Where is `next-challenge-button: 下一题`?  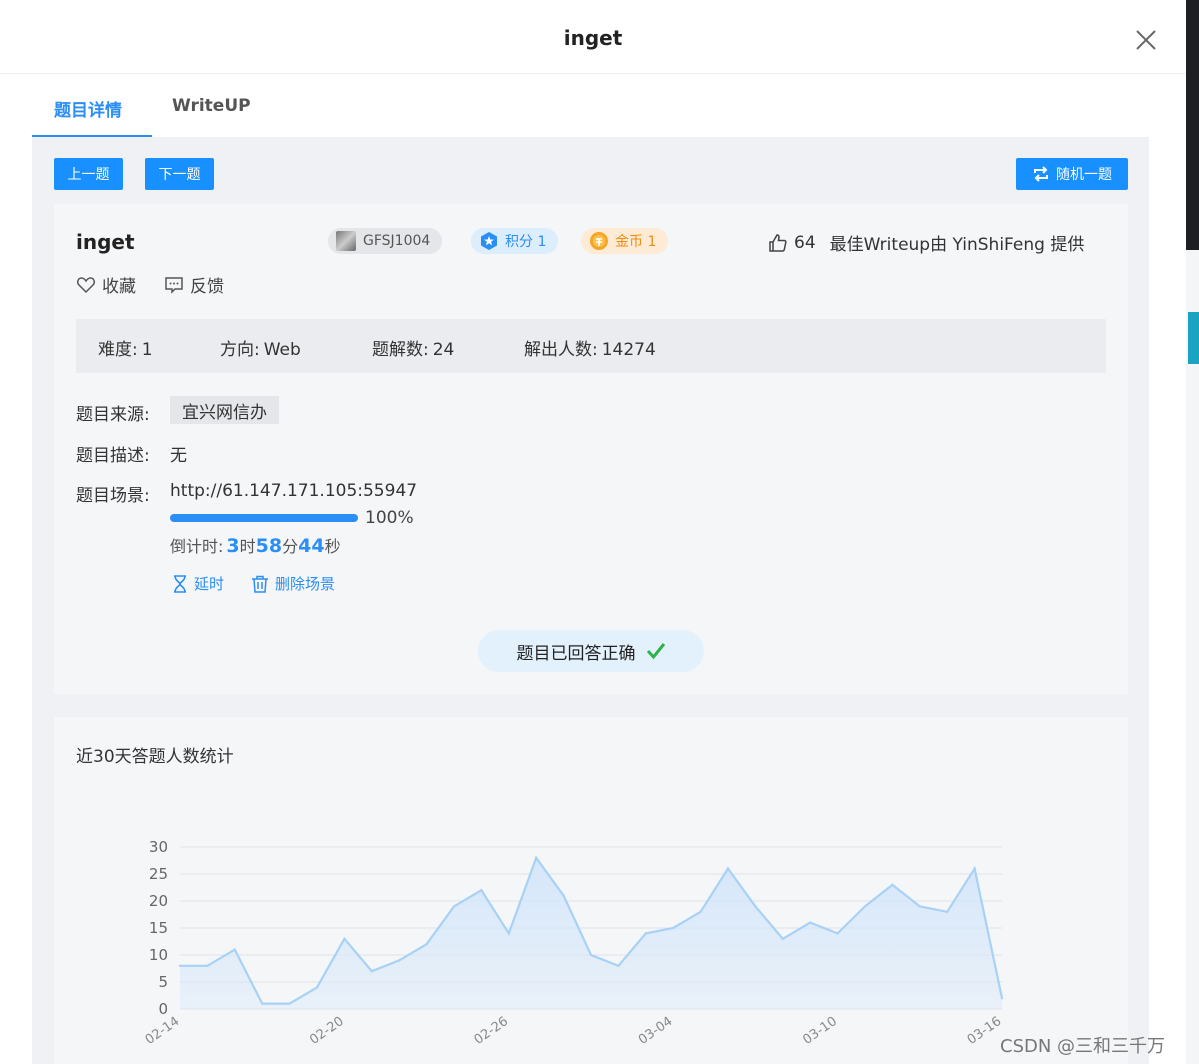 next-challenge-button: 下一题 is located at coordinates (179, 174).